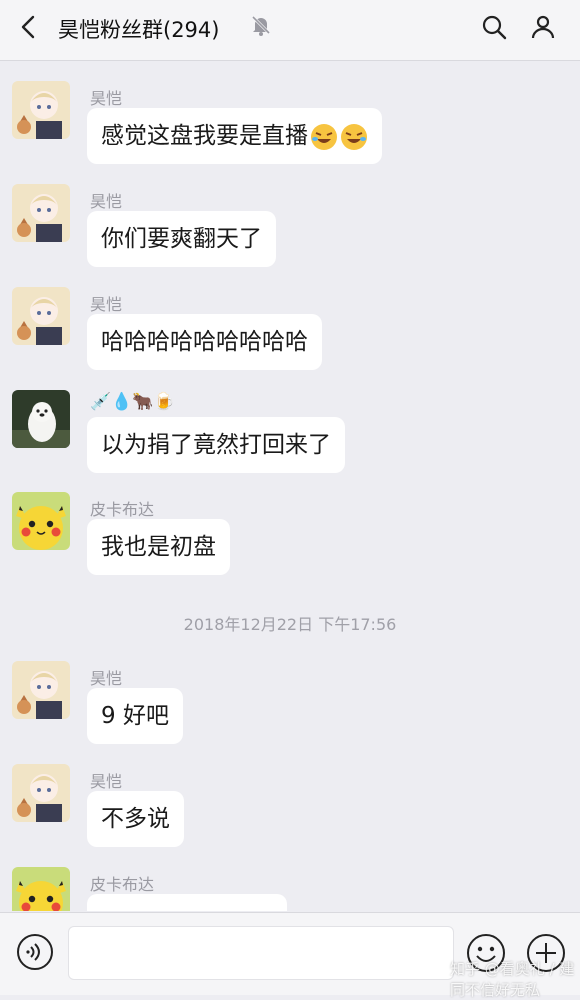  I want to click on message-text: 以为捐了竟然打回来了, so click(216, 445).